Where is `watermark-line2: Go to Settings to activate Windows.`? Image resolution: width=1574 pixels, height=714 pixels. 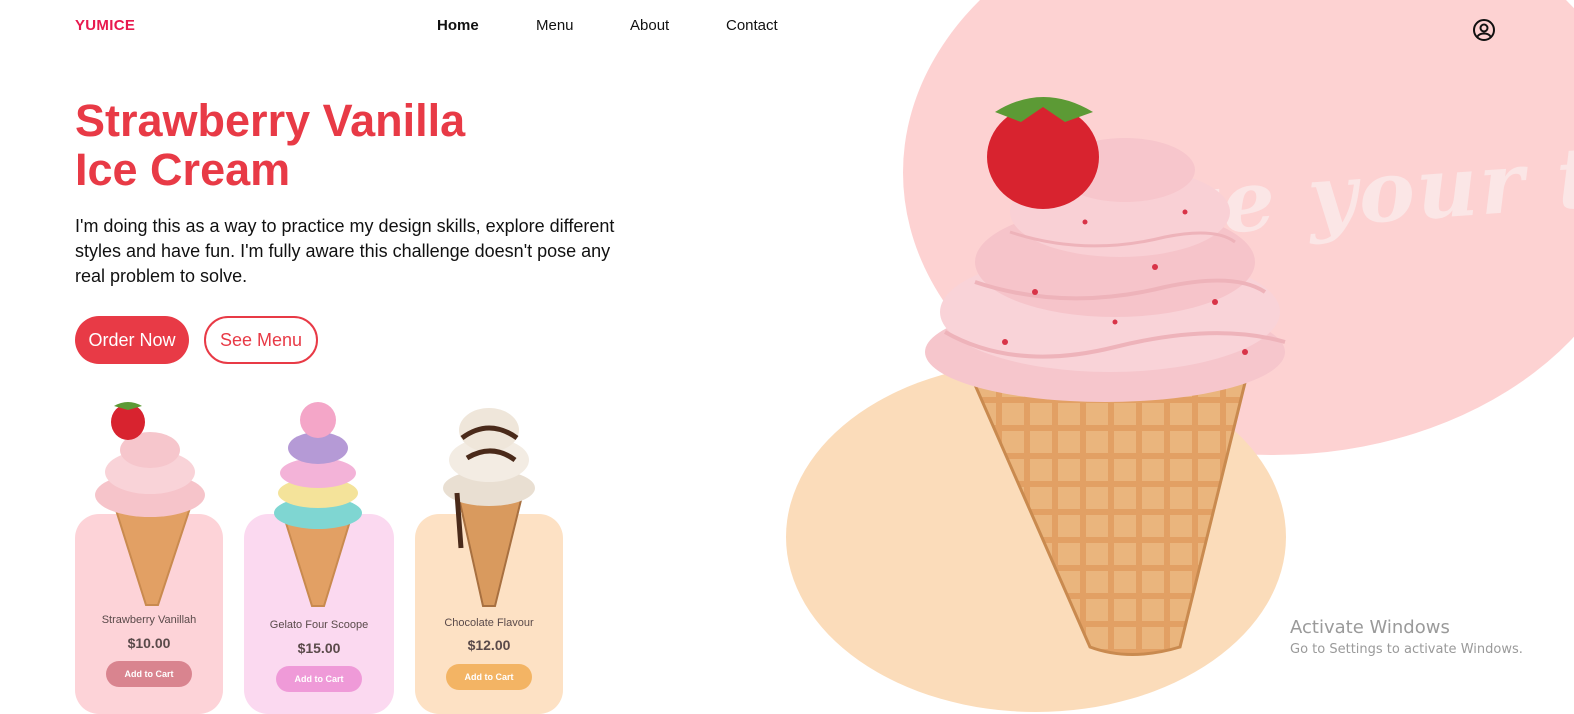
watermark-line2: Go to Settings to activate Windows. is located at coordinates (1406, 649).